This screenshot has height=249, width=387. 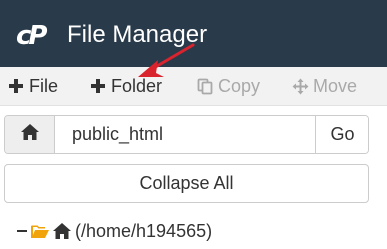 What do you see at coordinates (44, 85) in the screenshot?
I see `new-file-label: File` at bounding box center [44, 85].